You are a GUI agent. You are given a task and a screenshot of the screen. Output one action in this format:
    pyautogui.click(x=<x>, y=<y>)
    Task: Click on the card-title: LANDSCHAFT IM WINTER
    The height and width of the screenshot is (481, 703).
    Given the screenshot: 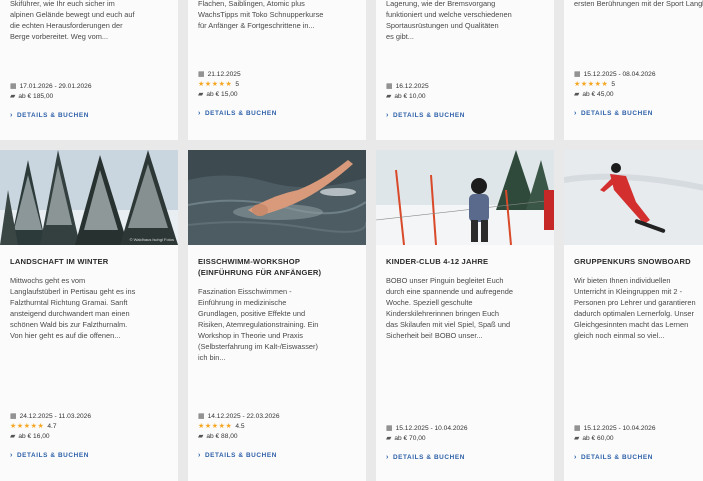 What is the action you would take?
    pyautogui.click(x=89, y=261)
    